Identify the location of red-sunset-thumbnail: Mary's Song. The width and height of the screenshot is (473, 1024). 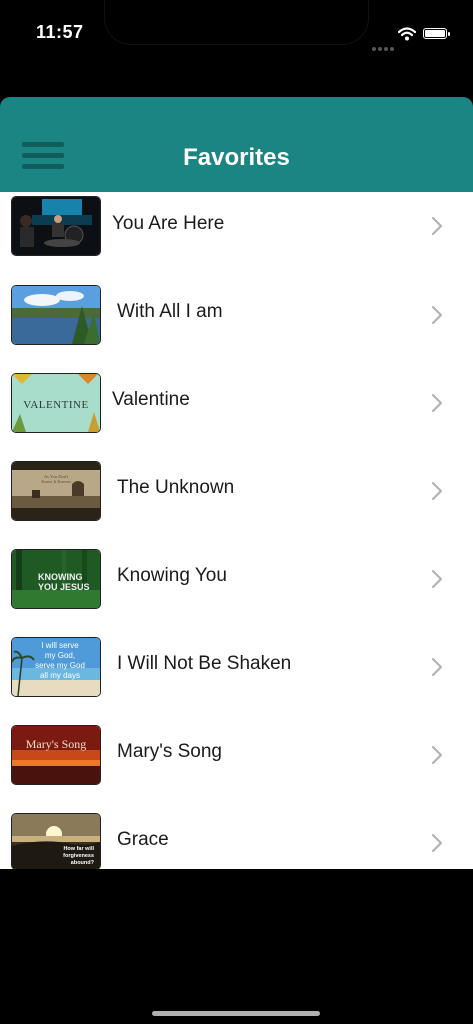
(56, 755).